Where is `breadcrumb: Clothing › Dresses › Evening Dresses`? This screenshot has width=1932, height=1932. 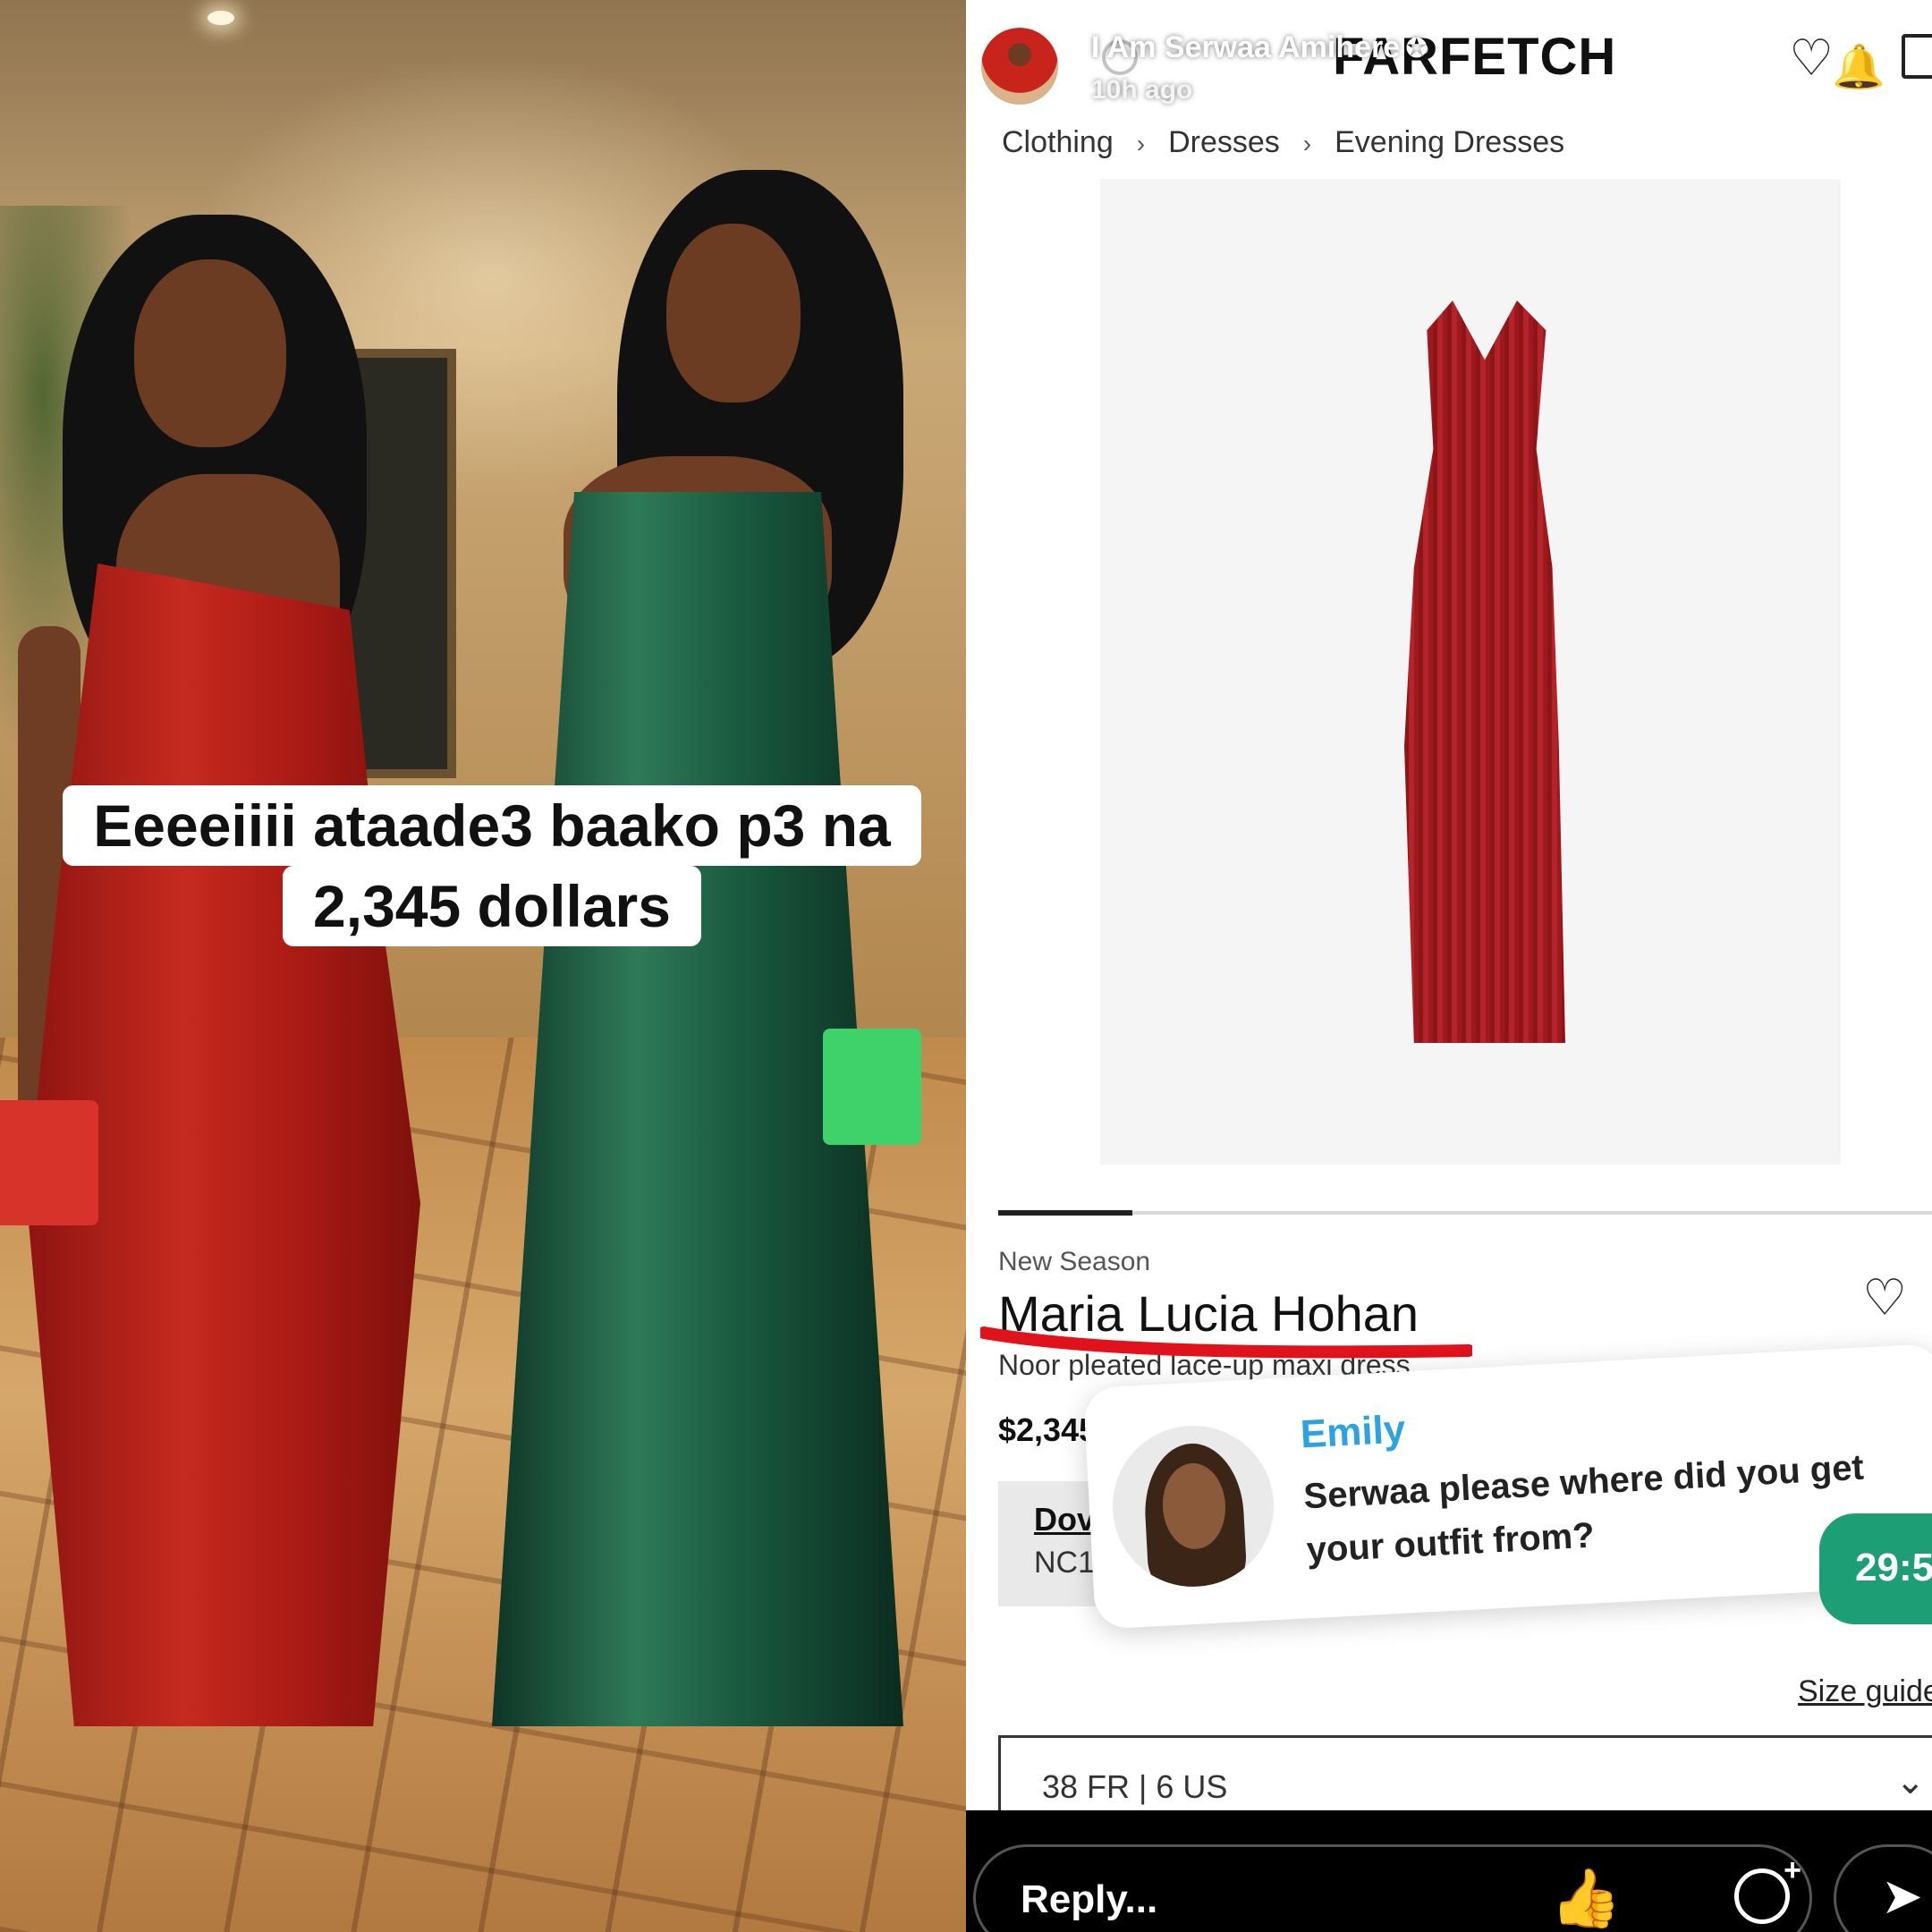 breadcrumb: Clothing › Dresses › Evening Dresses is located at coordinates (1283, 142).